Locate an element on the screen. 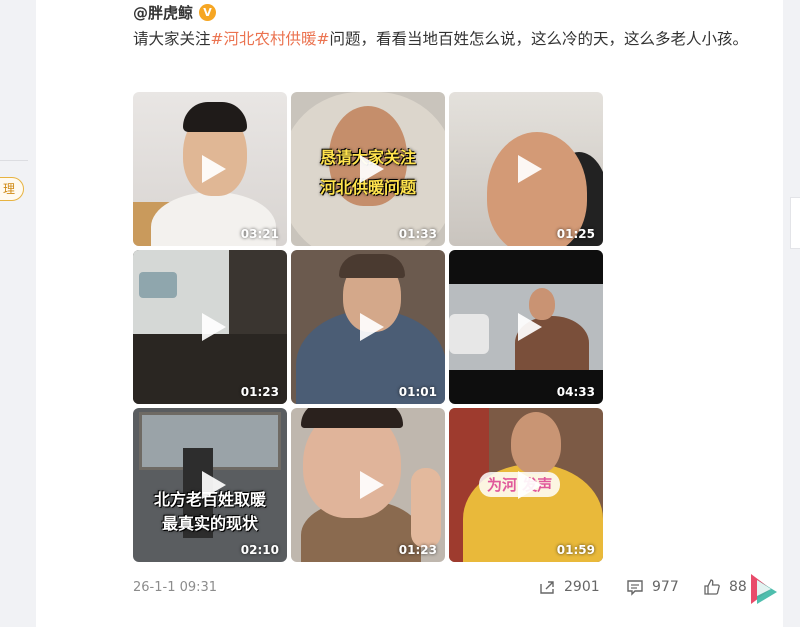 Image resolution: width=800 pixels, height=627 pixels. comment-button: 977 is located at coordinates (652, 587).